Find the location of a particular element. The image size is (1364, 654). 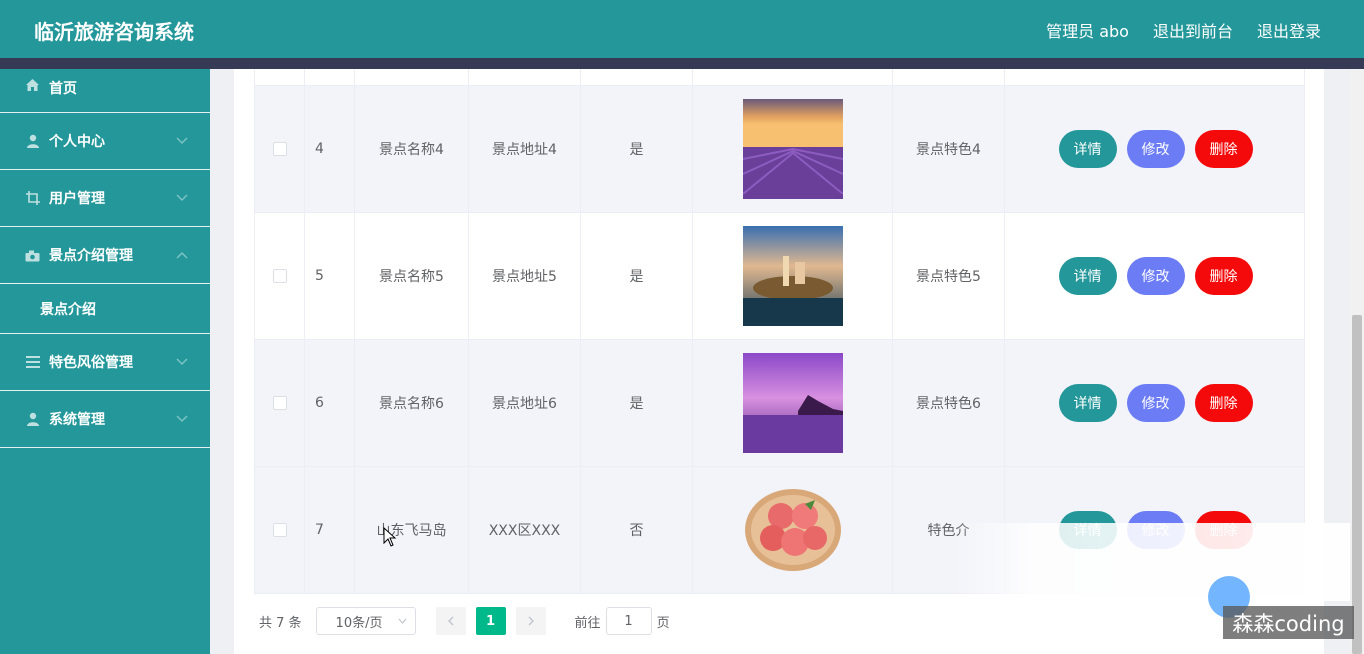

next-page-button is located at coordinates (530, 621).